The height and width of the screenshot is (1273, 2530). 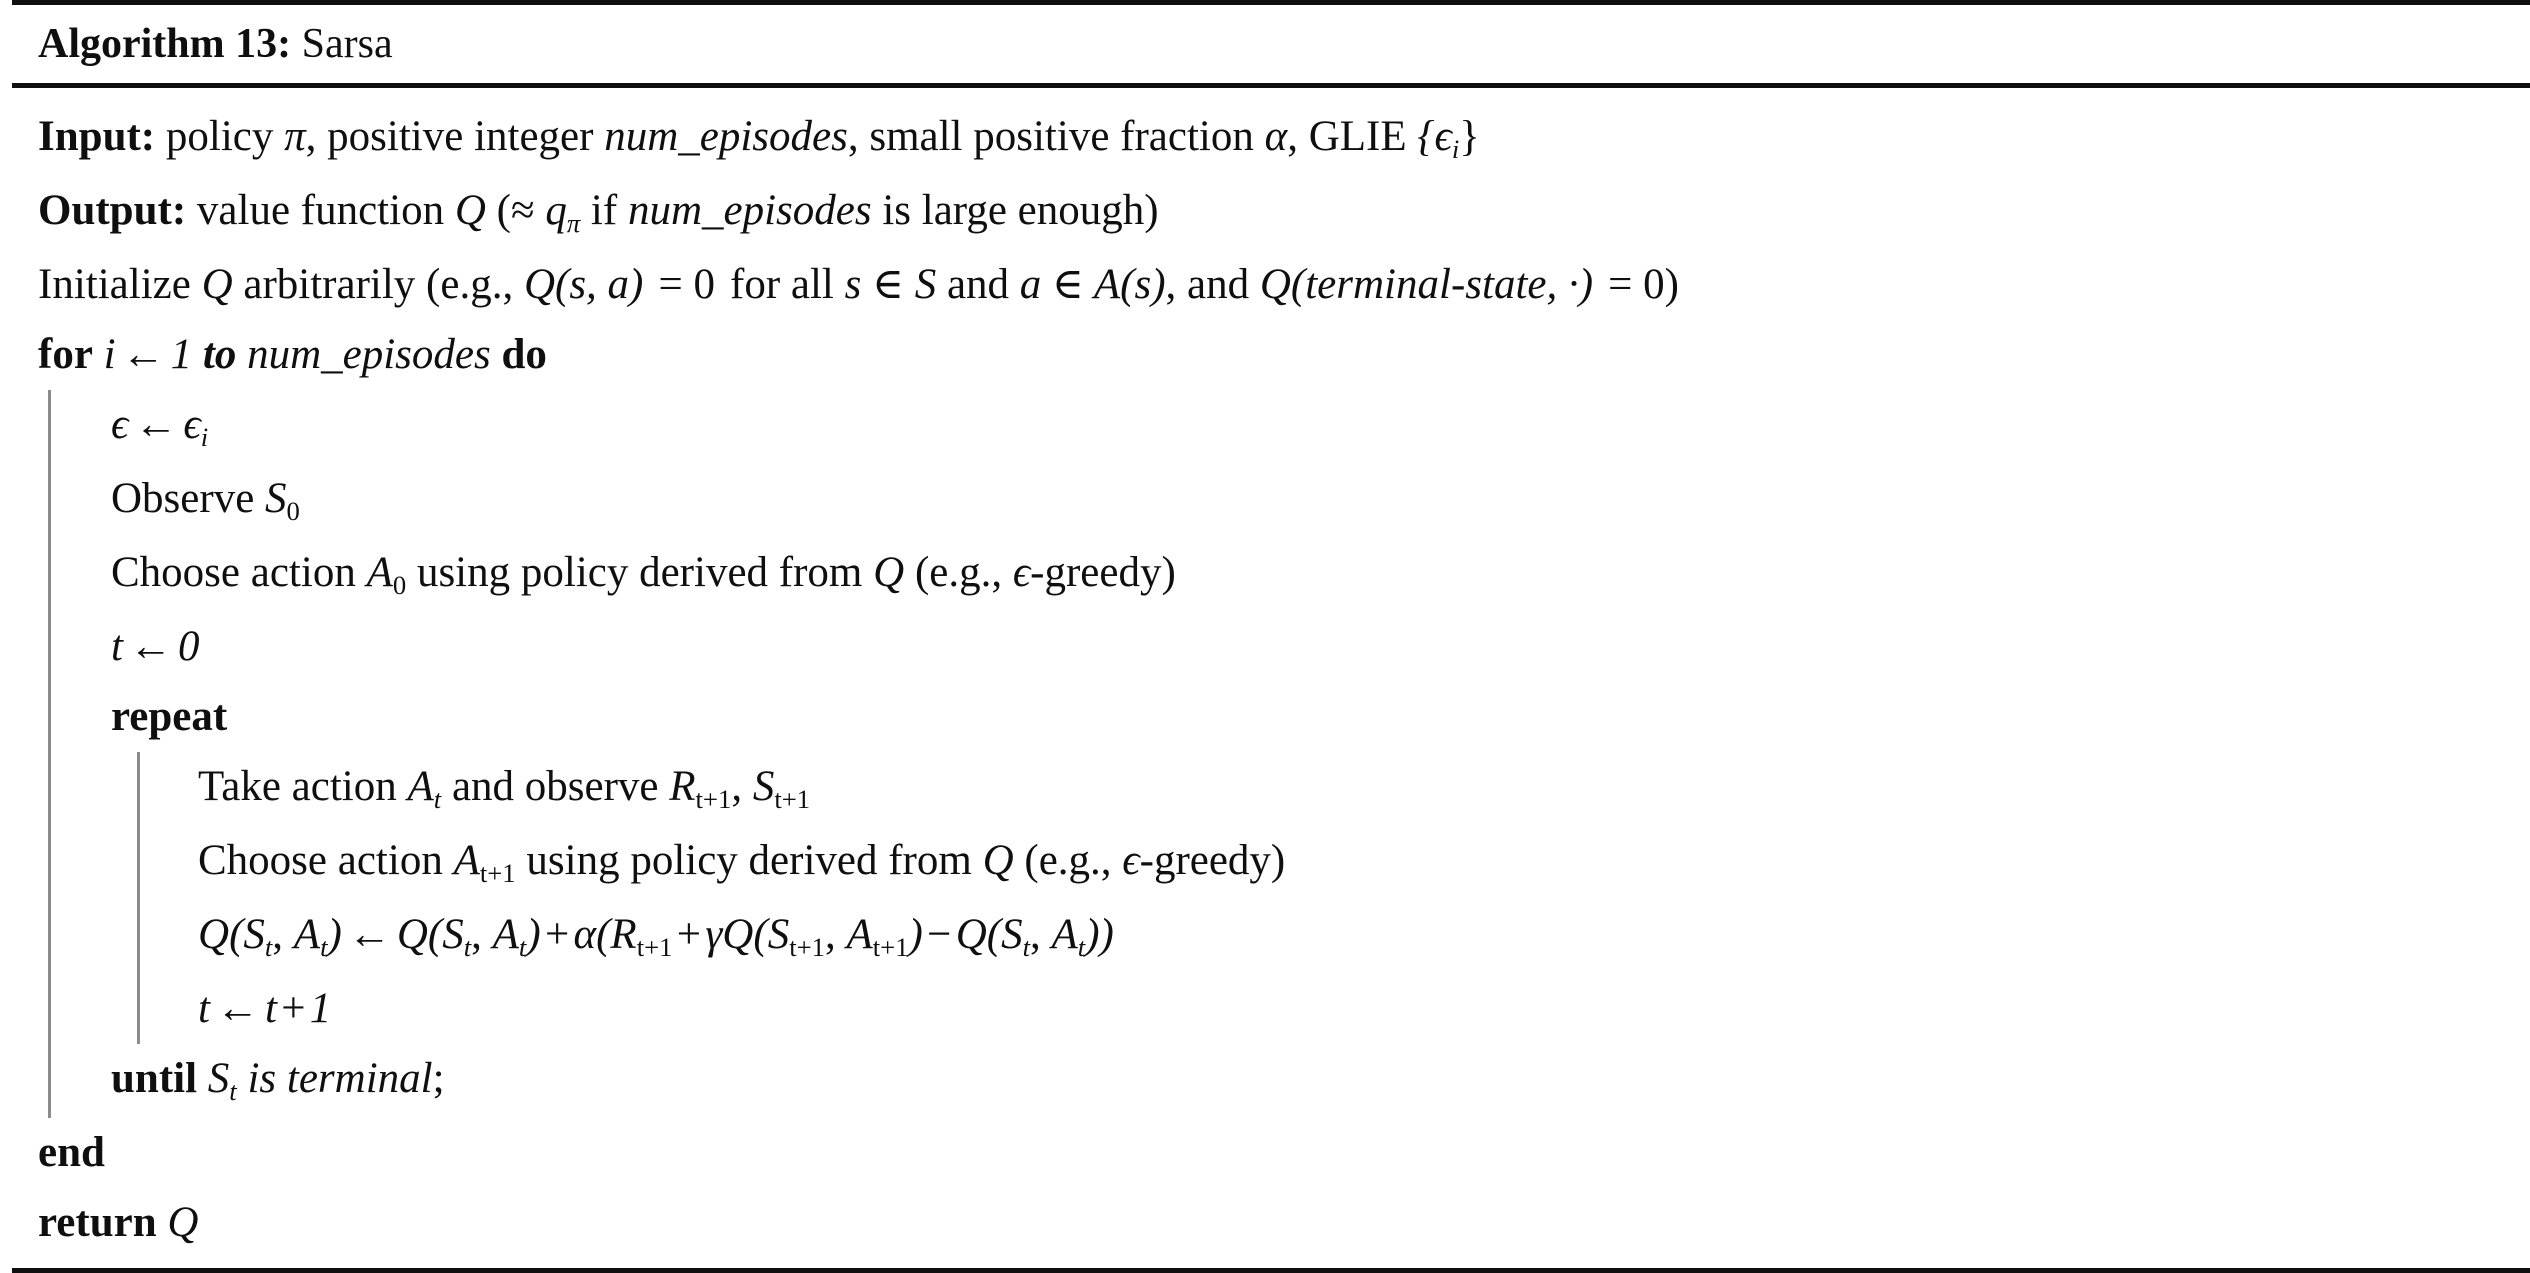 I want to click on line-repeat: repeat, so click(x=1320, y=717).